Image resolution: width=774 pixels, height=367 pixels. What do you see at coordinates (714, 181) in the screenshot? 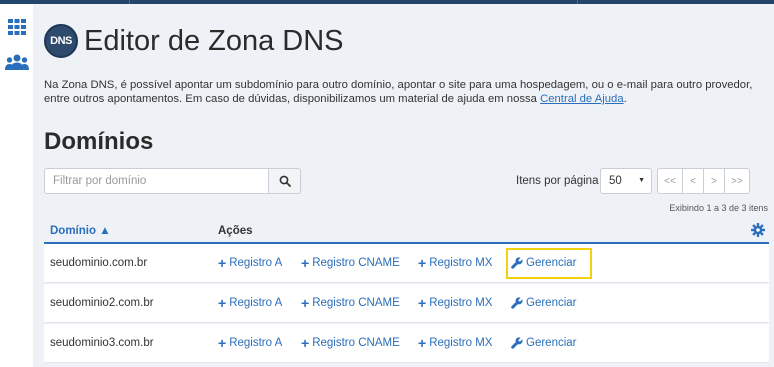
I see `next-page-button: >` at bounding box center [714, 181].